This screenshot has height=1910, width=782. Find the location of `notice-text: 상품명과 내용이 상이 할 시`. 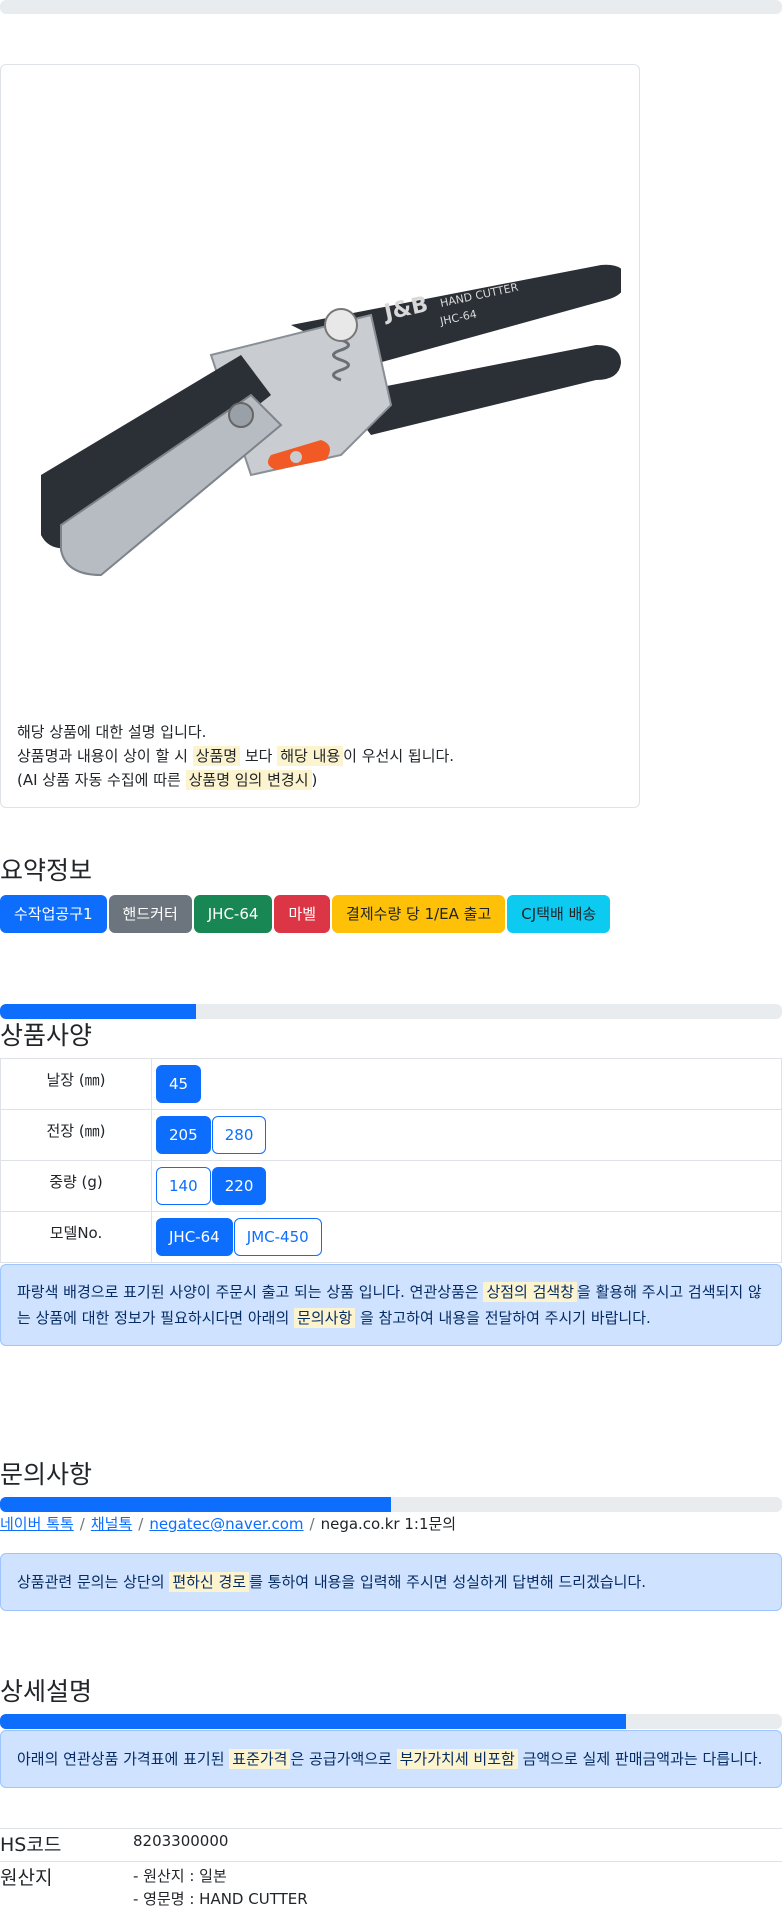

notice-text: 상품명과 내용이 상이 할 시 is located at coordinates (105, 756).